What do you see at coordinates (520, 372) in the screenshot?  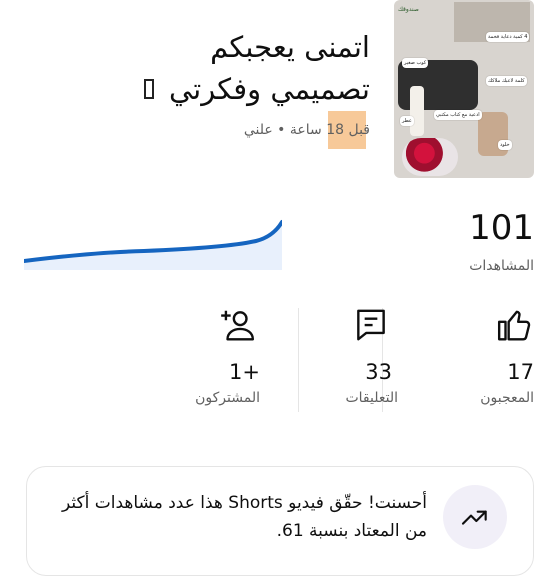 I see `likes-count: 17` at bounding box center [520, 372].